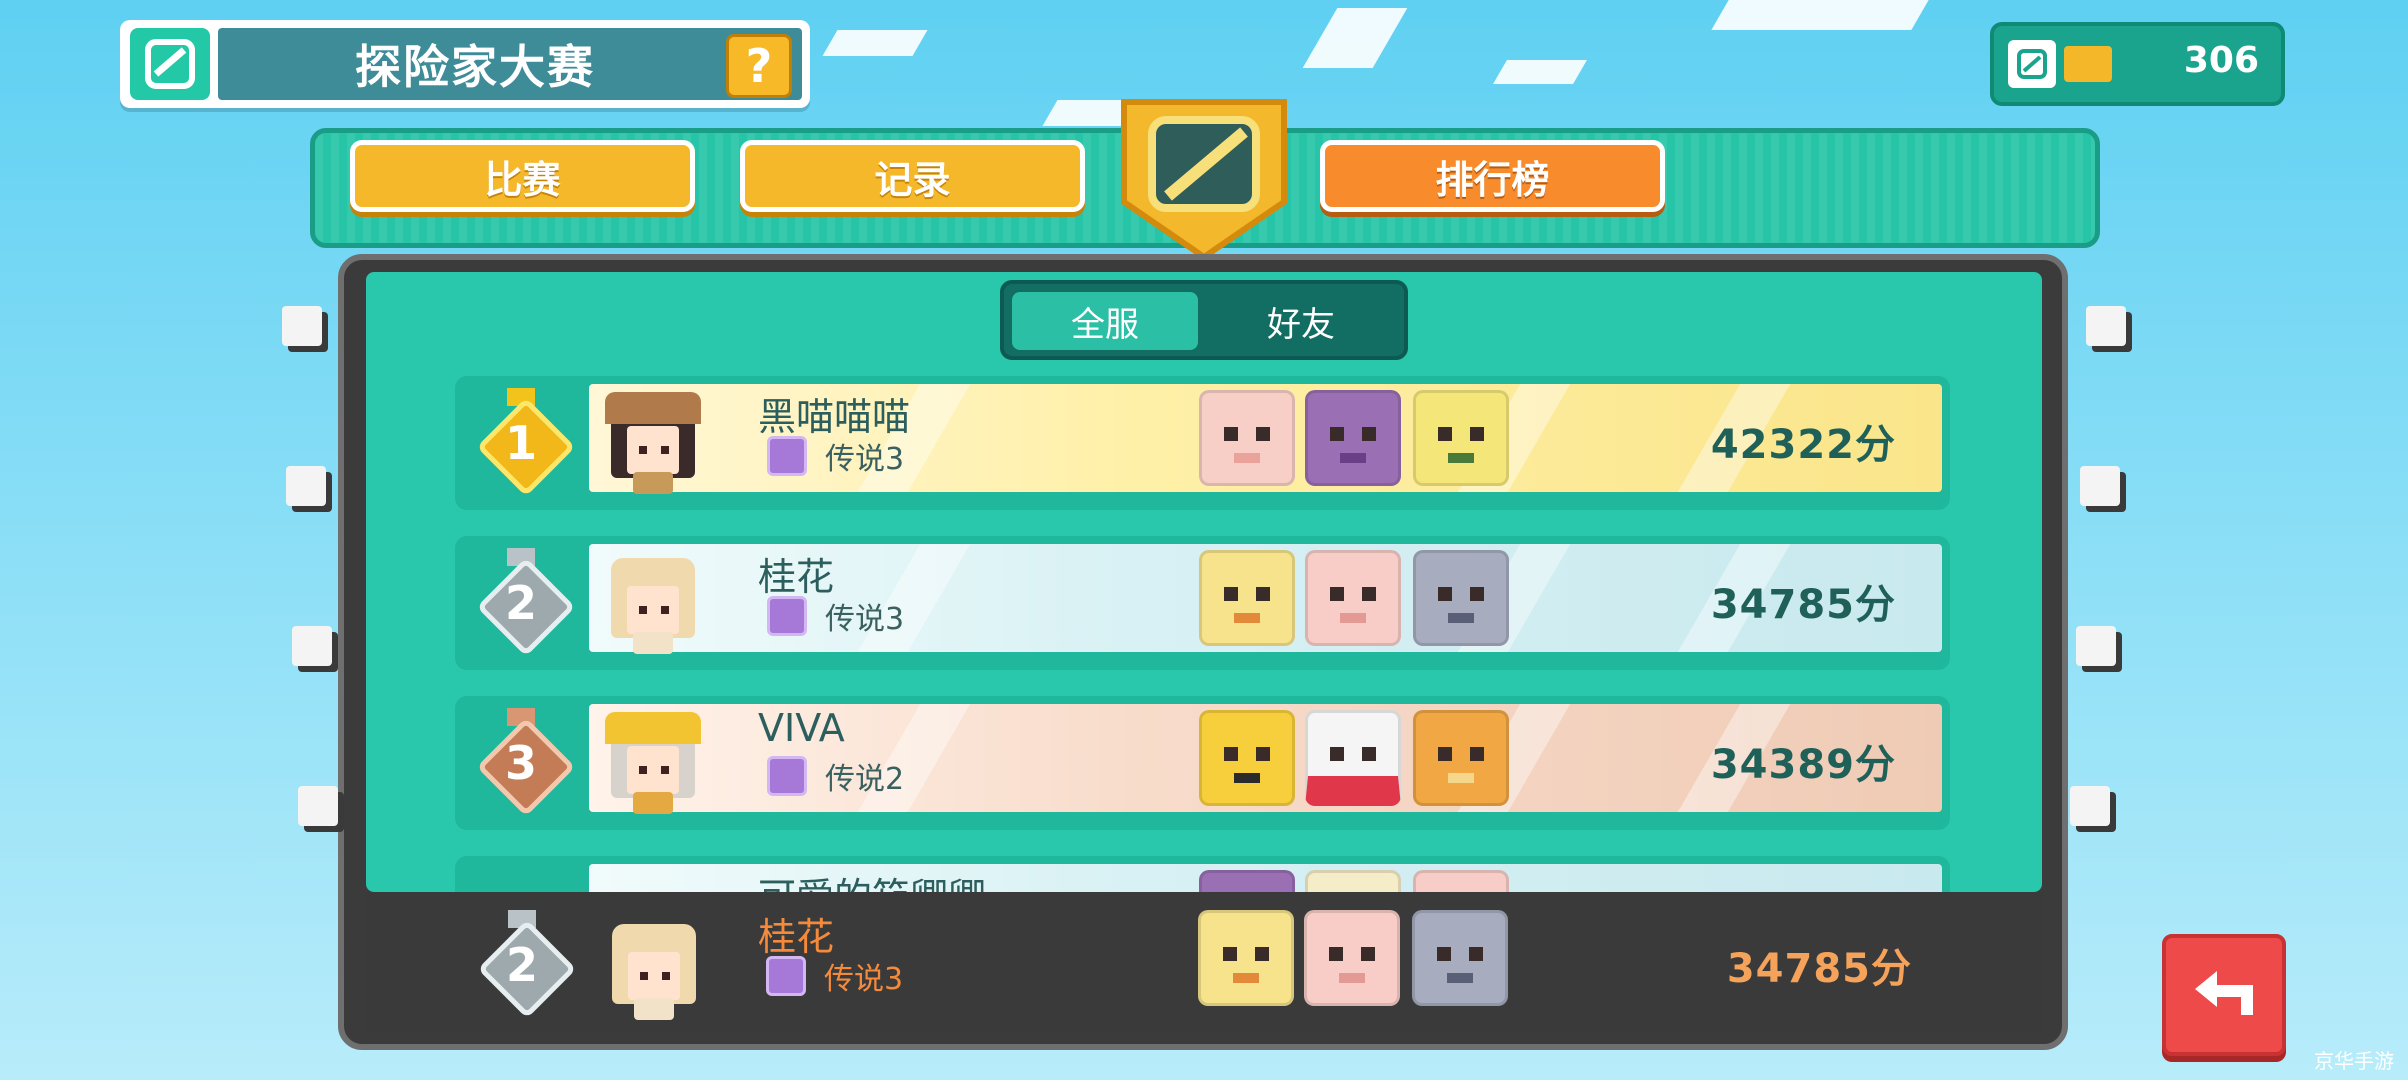 This screenshot has width=2408, height=1080. I want to click on tab-leaderboard: 排行榜, so click(1492, 176).